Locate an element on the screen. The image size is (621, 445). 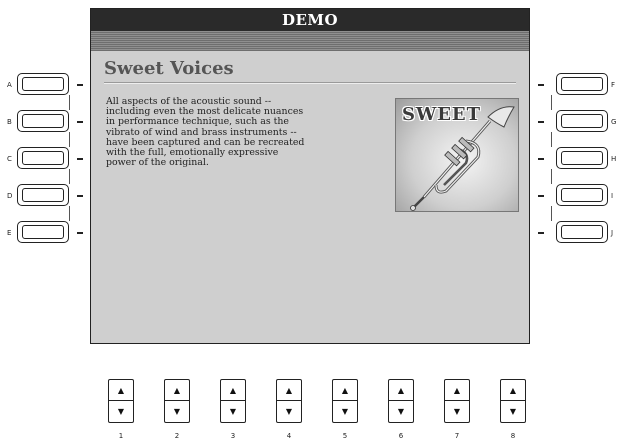
heading-divider-highlight is located at coordinates (310, 83).